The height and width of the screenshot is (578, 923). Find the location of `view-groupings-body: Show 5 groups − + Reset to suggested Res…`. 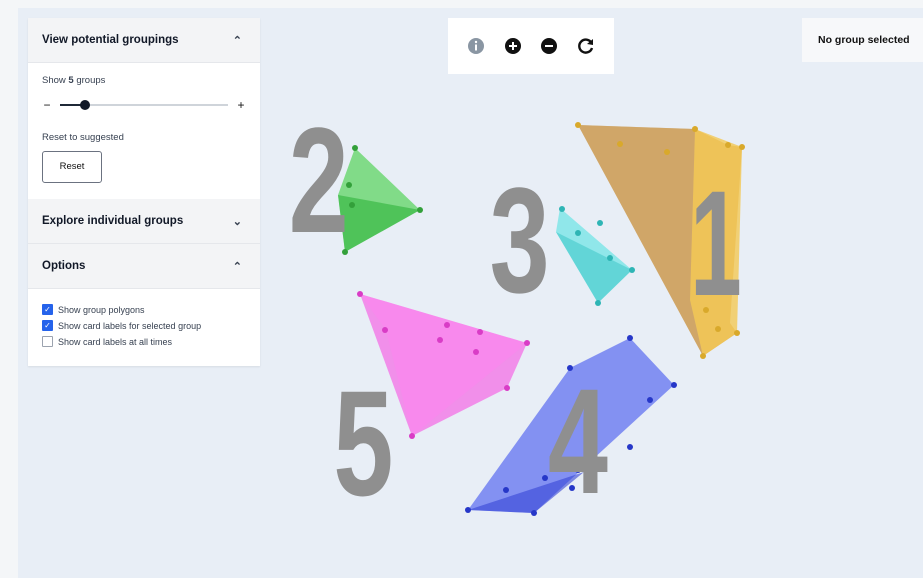

view-groupings-body: Show 5 groups − + Reset to suggested Res… is located at coordinates (144, 131).